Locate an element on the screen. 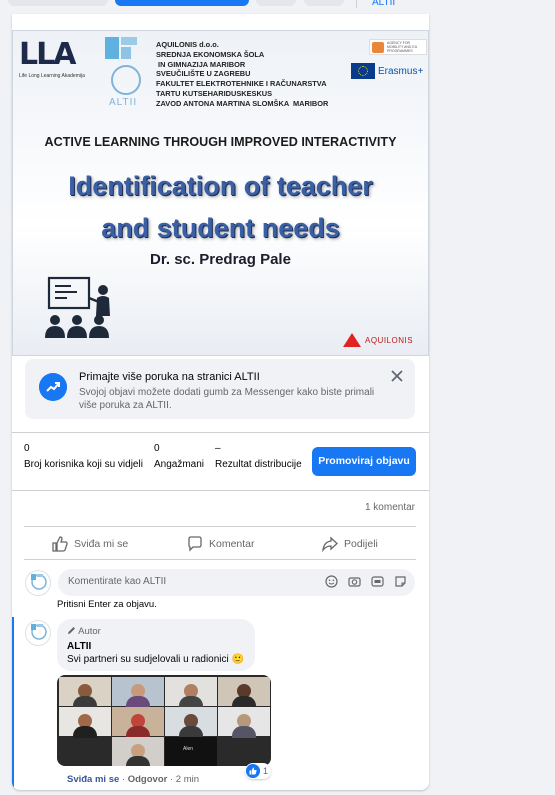 This screenshot has width=555, height=795. slide-title-line-1: Identification of teacher is located at coordinates (220, 186).